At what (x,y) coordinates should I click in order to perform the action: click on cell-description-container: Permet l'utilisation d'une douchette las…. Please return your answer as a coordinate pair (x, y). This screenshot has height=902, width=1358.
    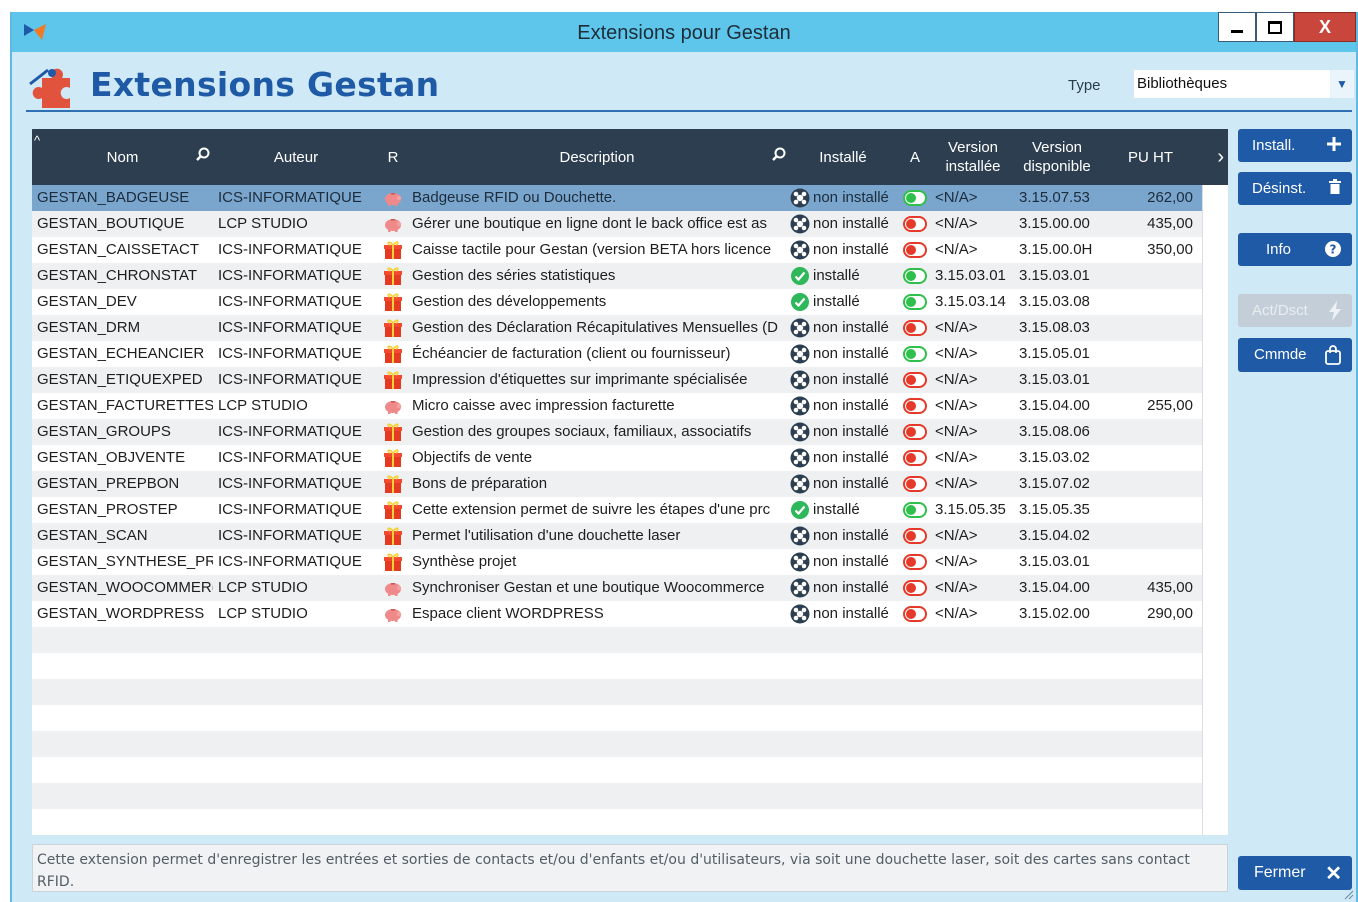
    Looking at the image, I should click on (597, 536).